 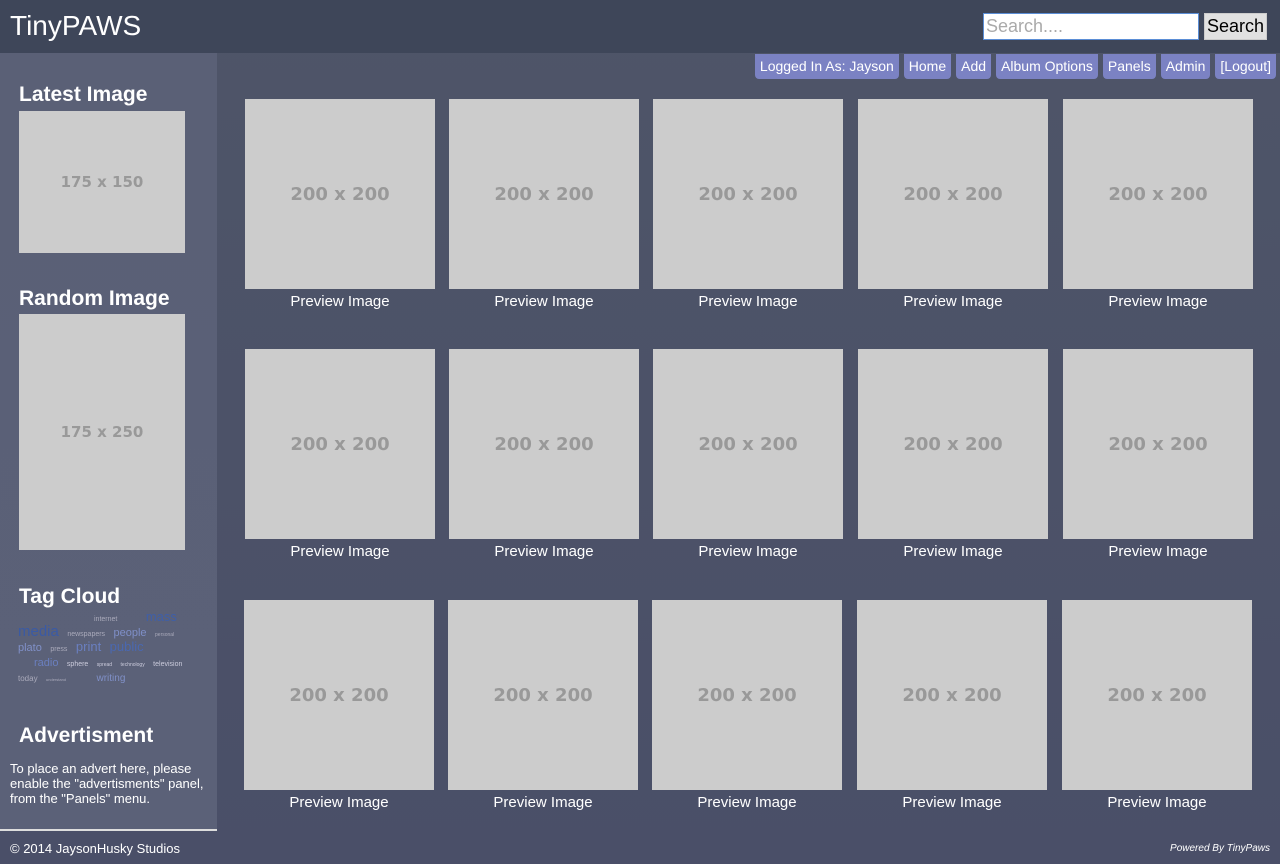 What do you see at coordinates (102, 182) in the screenshot?
I see `latest-image: 175 x 150` at bounding box center [102, 182].